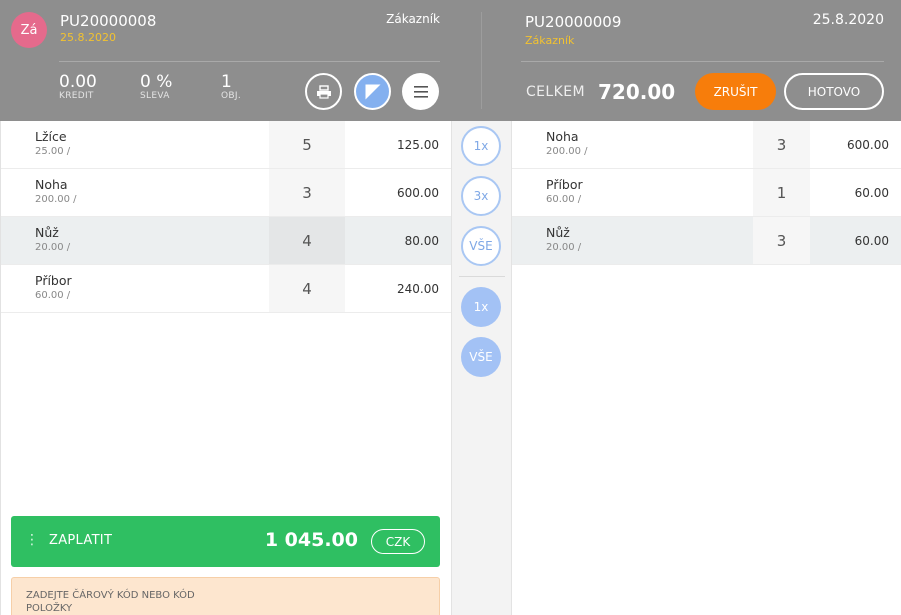 Image resolution: width=901 pixels, height=615 pixels. What do you see at coordinates (398, 541) in the screenshot?
I see `currency-button: CZK` at bounding box center [398, 541].